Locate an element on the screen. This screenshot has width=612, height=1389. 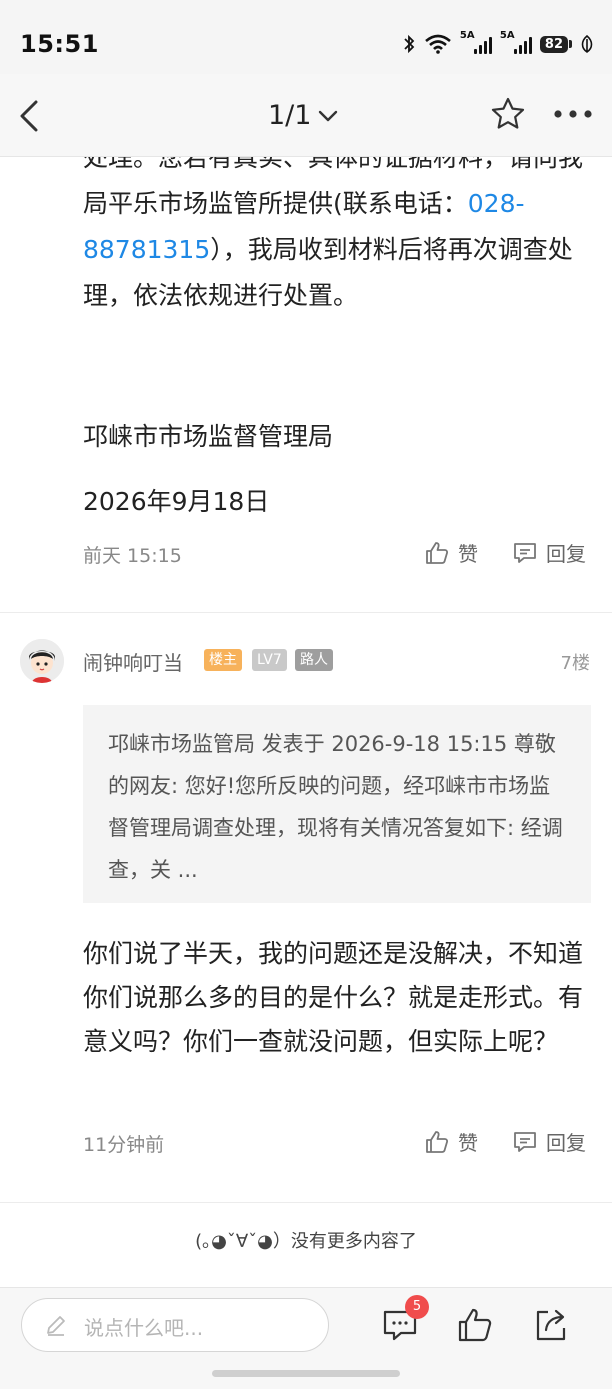
battery-icon: 82 is located at coordinates (555, 44).